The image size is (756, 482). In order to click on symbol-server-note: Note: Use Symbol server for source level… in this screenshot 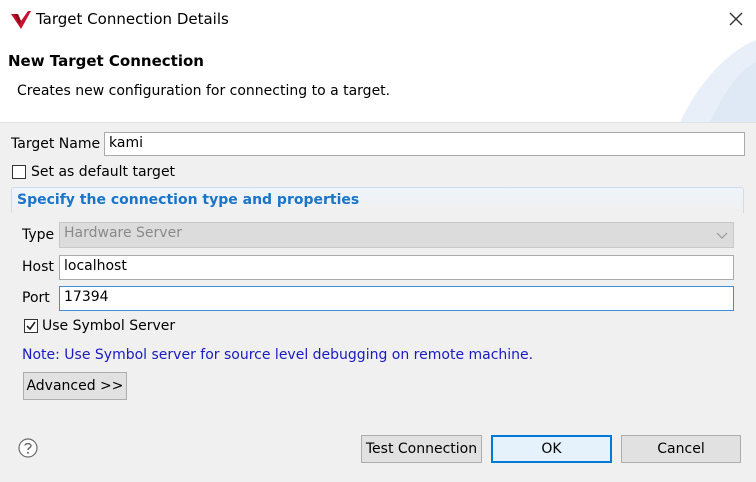, I will do `click(278, 355)`.